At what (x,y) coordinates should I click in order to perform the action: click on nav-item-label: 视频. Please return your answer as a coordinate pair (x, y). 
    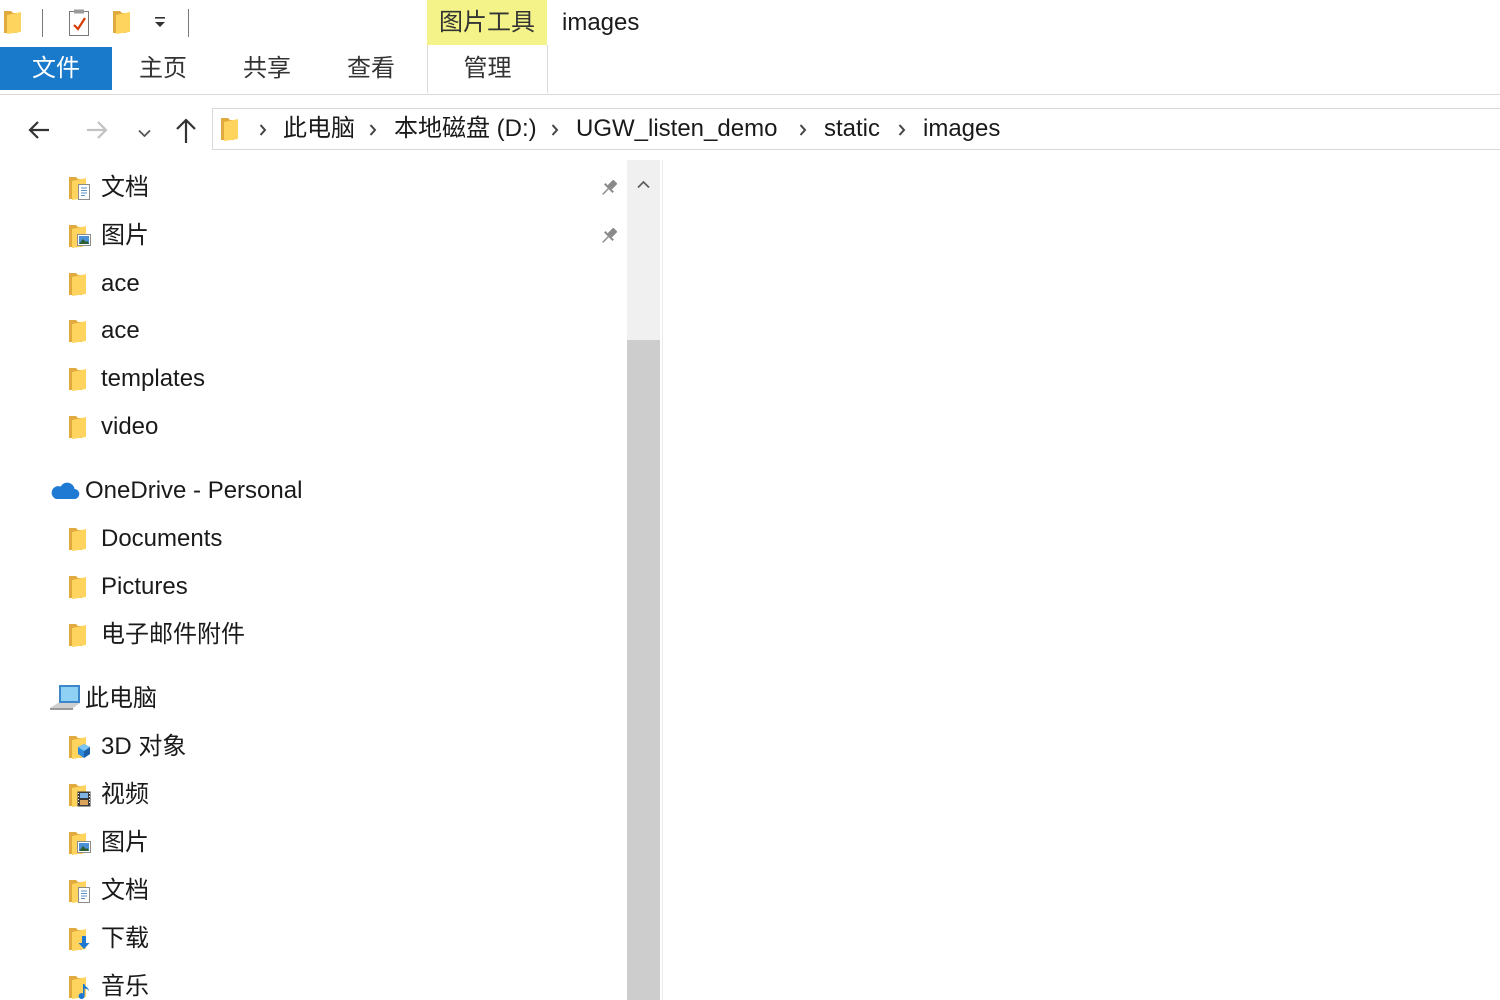
    Looking at the image, I should click on (125, 794).